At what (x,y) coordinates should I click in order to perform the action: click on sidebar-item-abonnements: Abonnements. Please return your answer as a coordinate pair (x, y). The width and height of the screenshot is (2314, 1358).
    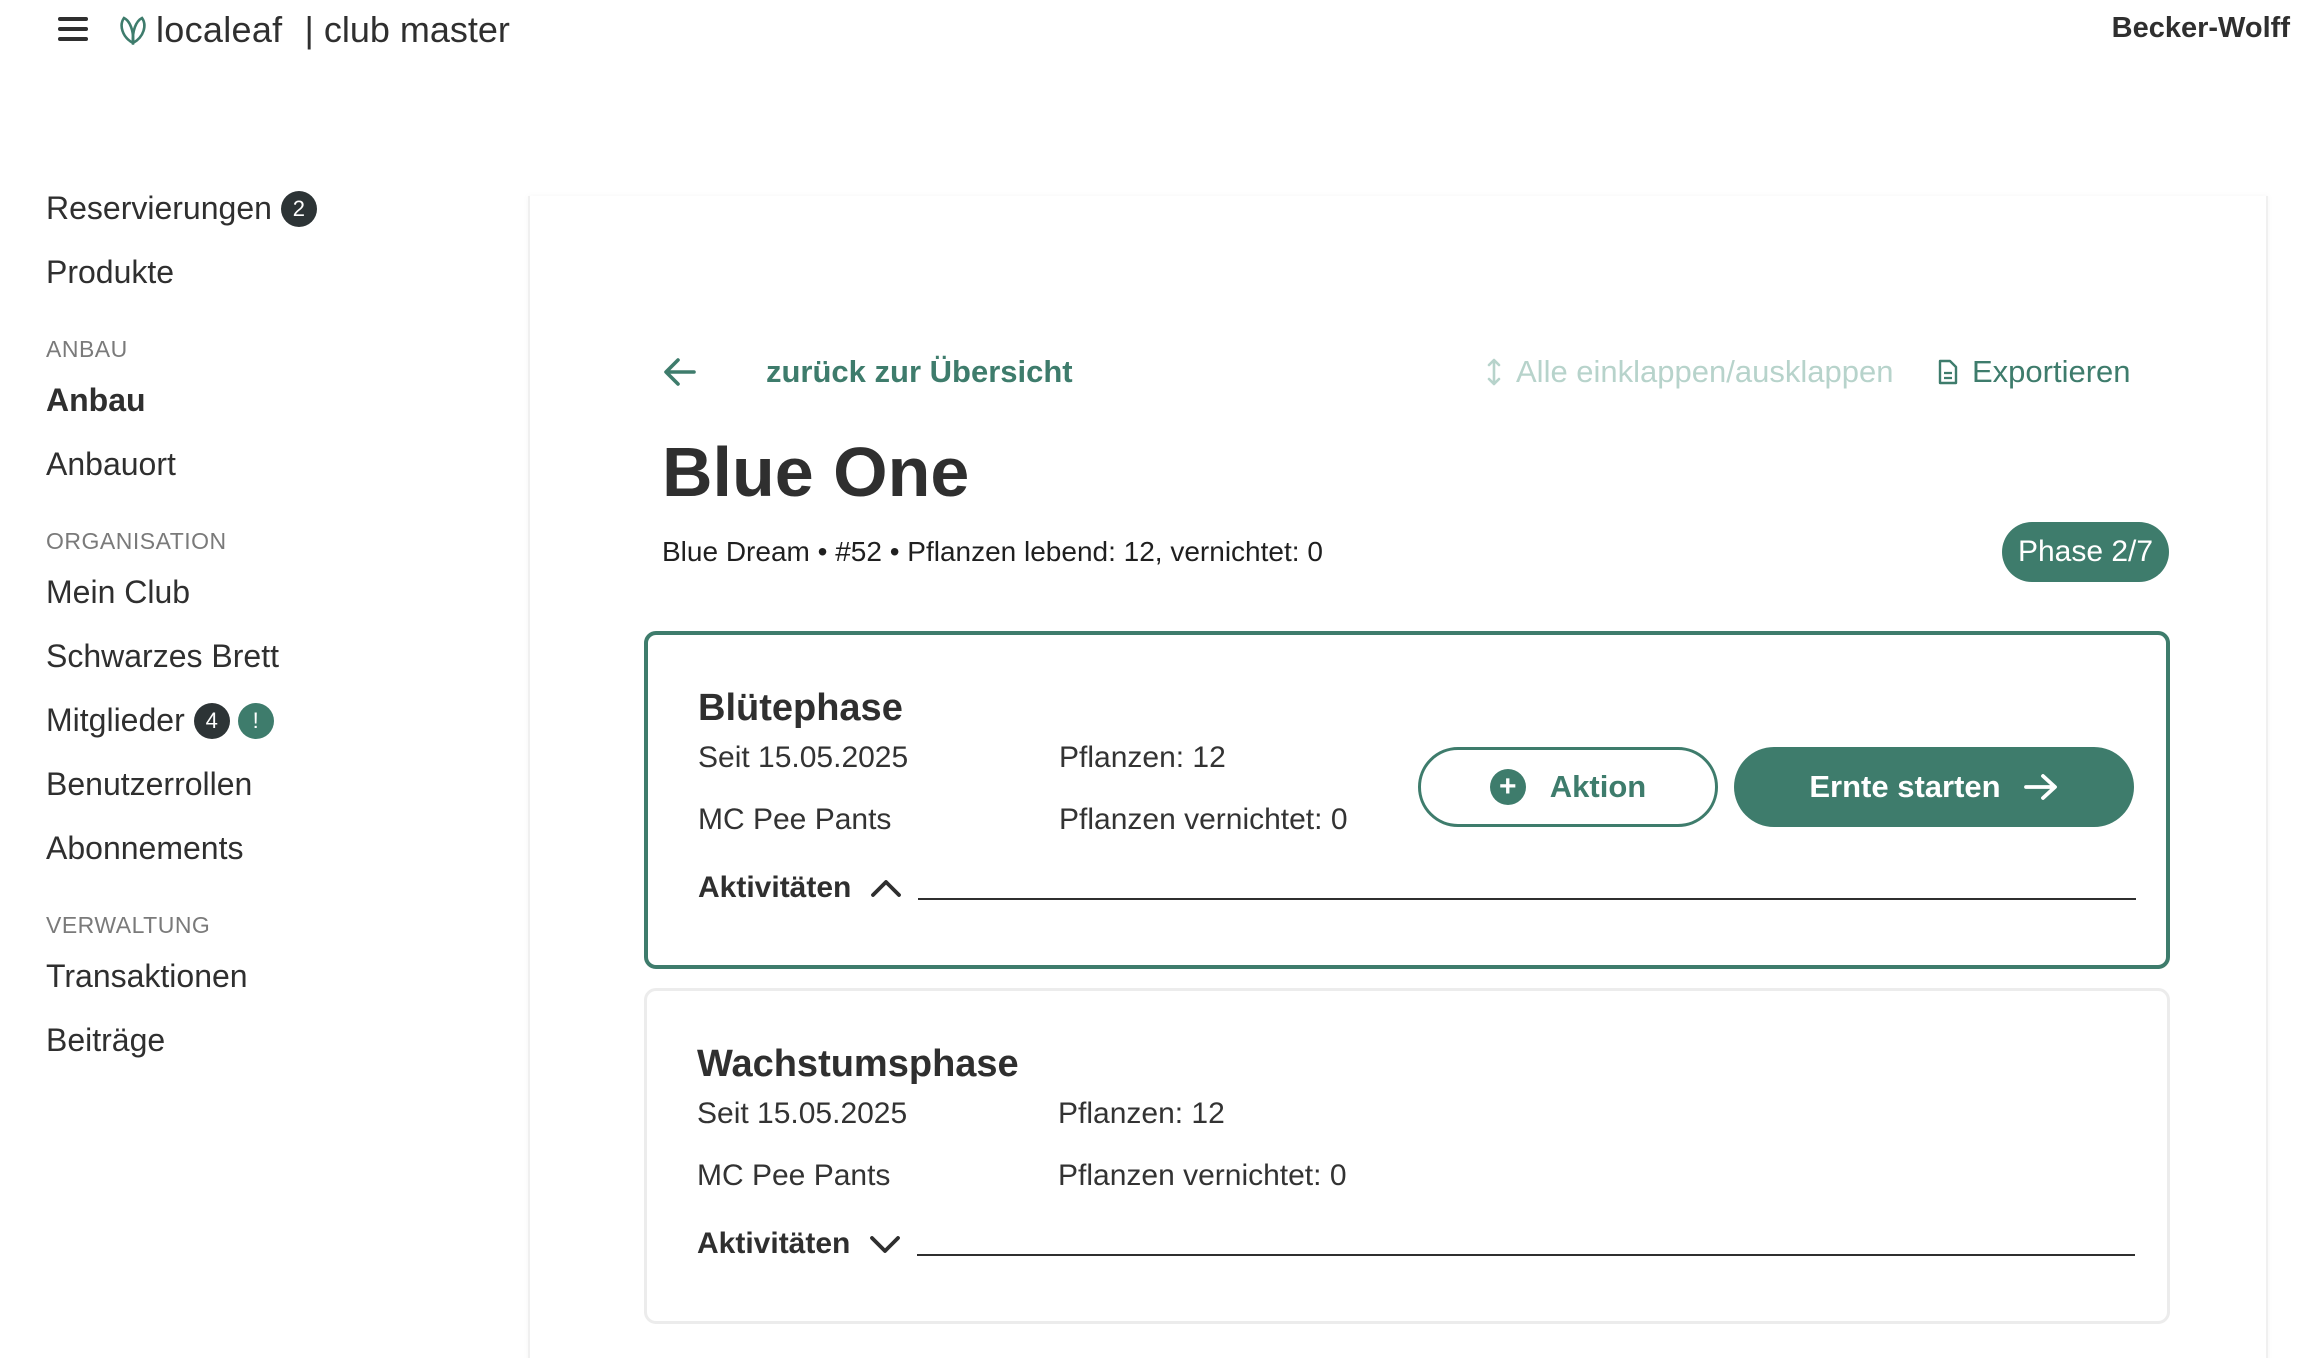
    Looking at the image, I should click on (144, 848).